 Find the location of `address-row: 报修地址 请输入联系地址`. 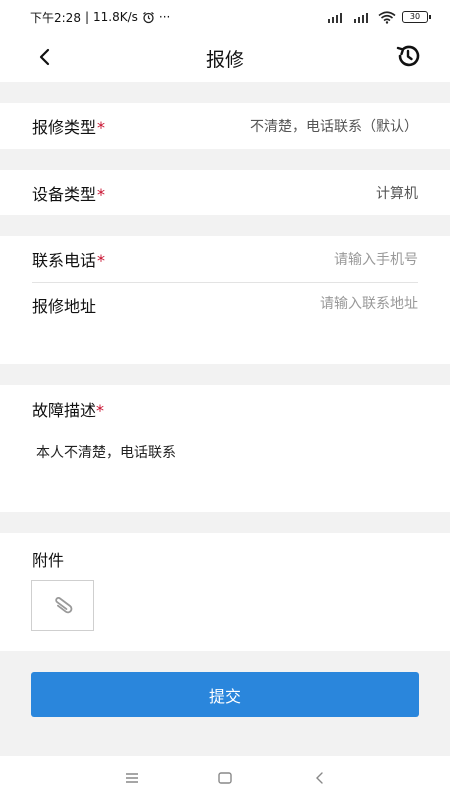

address-row: 报修地址 请输入联系地址 is located at coordinates (225, 305).